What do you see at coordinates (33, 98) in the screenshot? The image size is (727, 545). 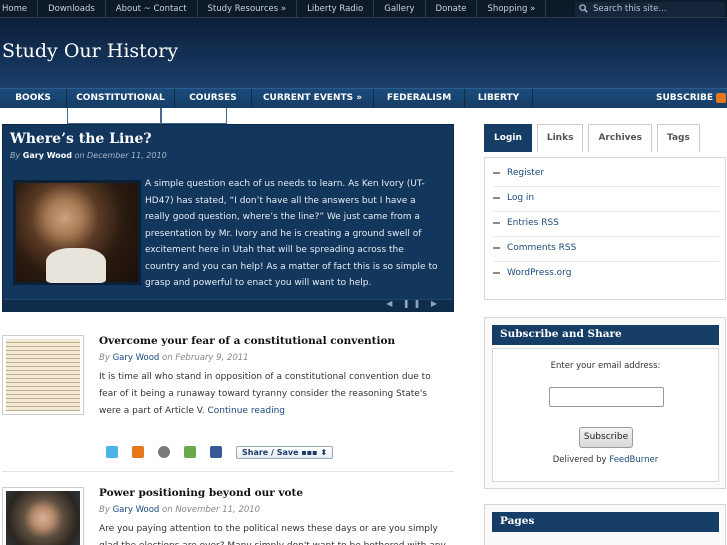 I see `nav-books: BOOKS` at bounding box center [33, 98].